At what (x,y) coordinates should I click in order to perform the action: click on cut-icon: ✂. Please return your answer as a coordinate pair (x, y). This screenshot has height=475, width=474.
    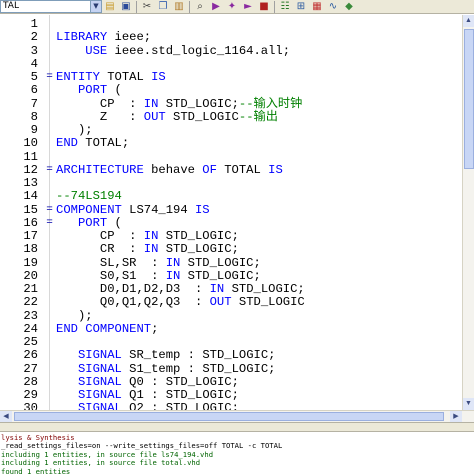
    Looking at the image, I should click on (147, 7).